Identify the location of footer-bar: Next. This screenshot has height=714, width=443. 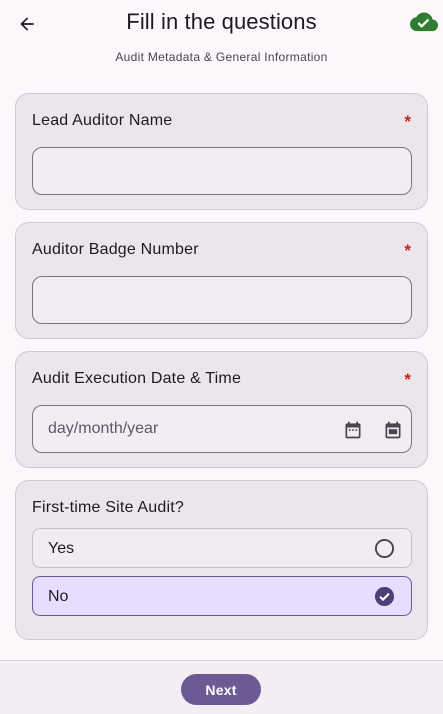
(221, 687).